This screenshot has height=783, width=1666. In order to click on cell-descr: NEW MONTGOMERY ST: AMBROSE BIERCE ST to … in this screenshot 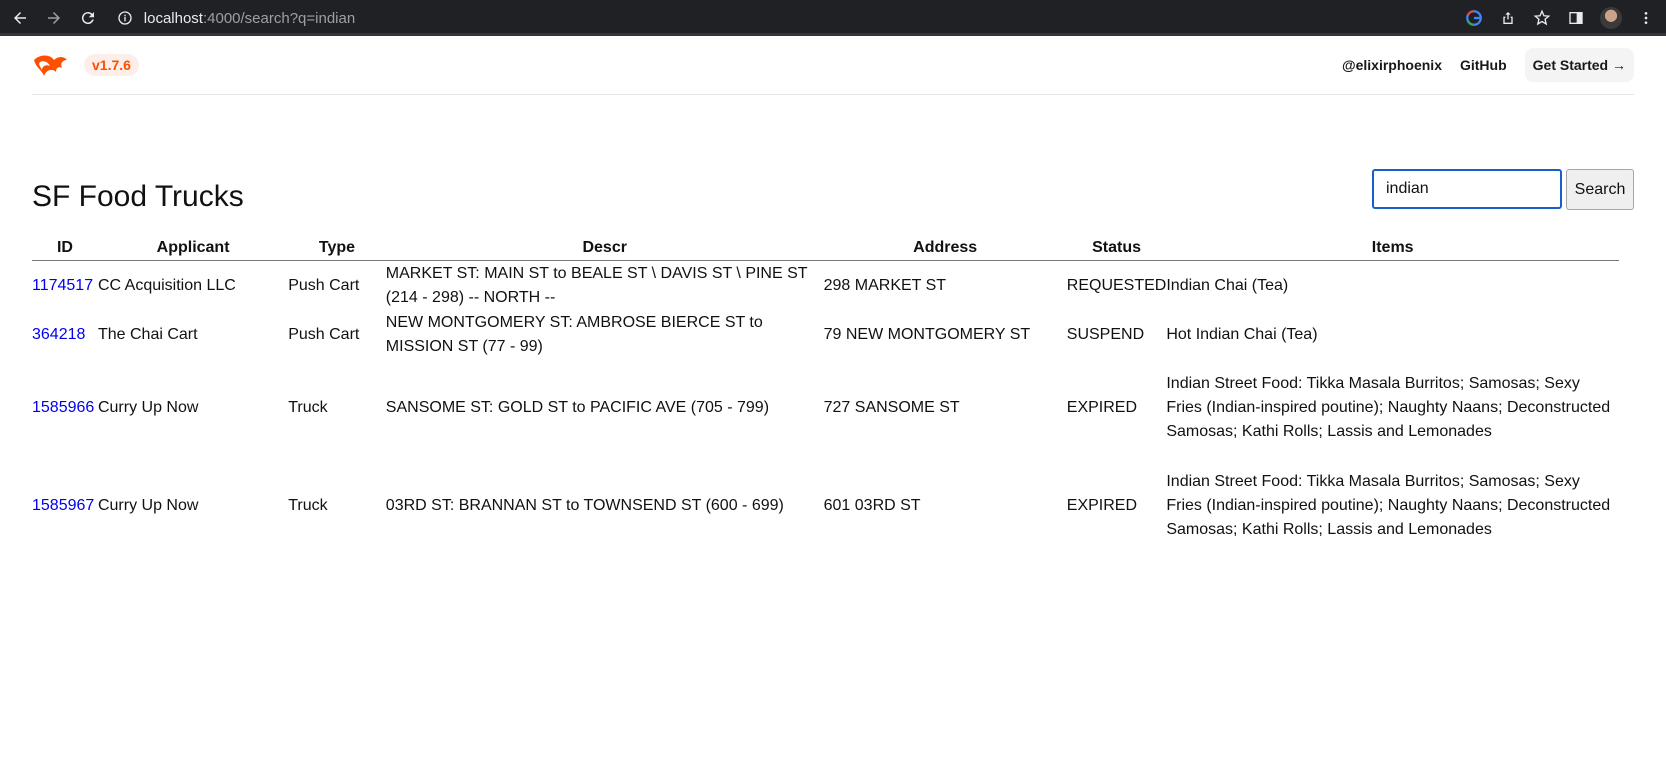, I will do `click(574, 334)`.